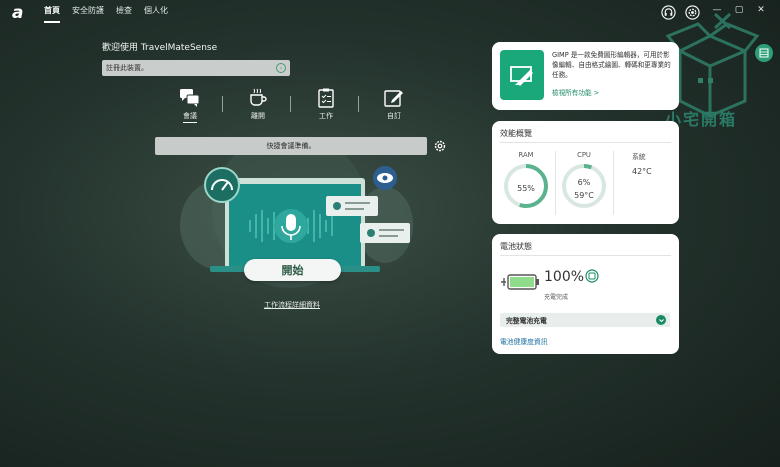 The image size is (780, 467). What do you see at coordinates (258, 97) in the screenshot?
I see `coffee-icon` at bounding box center [258, 97].